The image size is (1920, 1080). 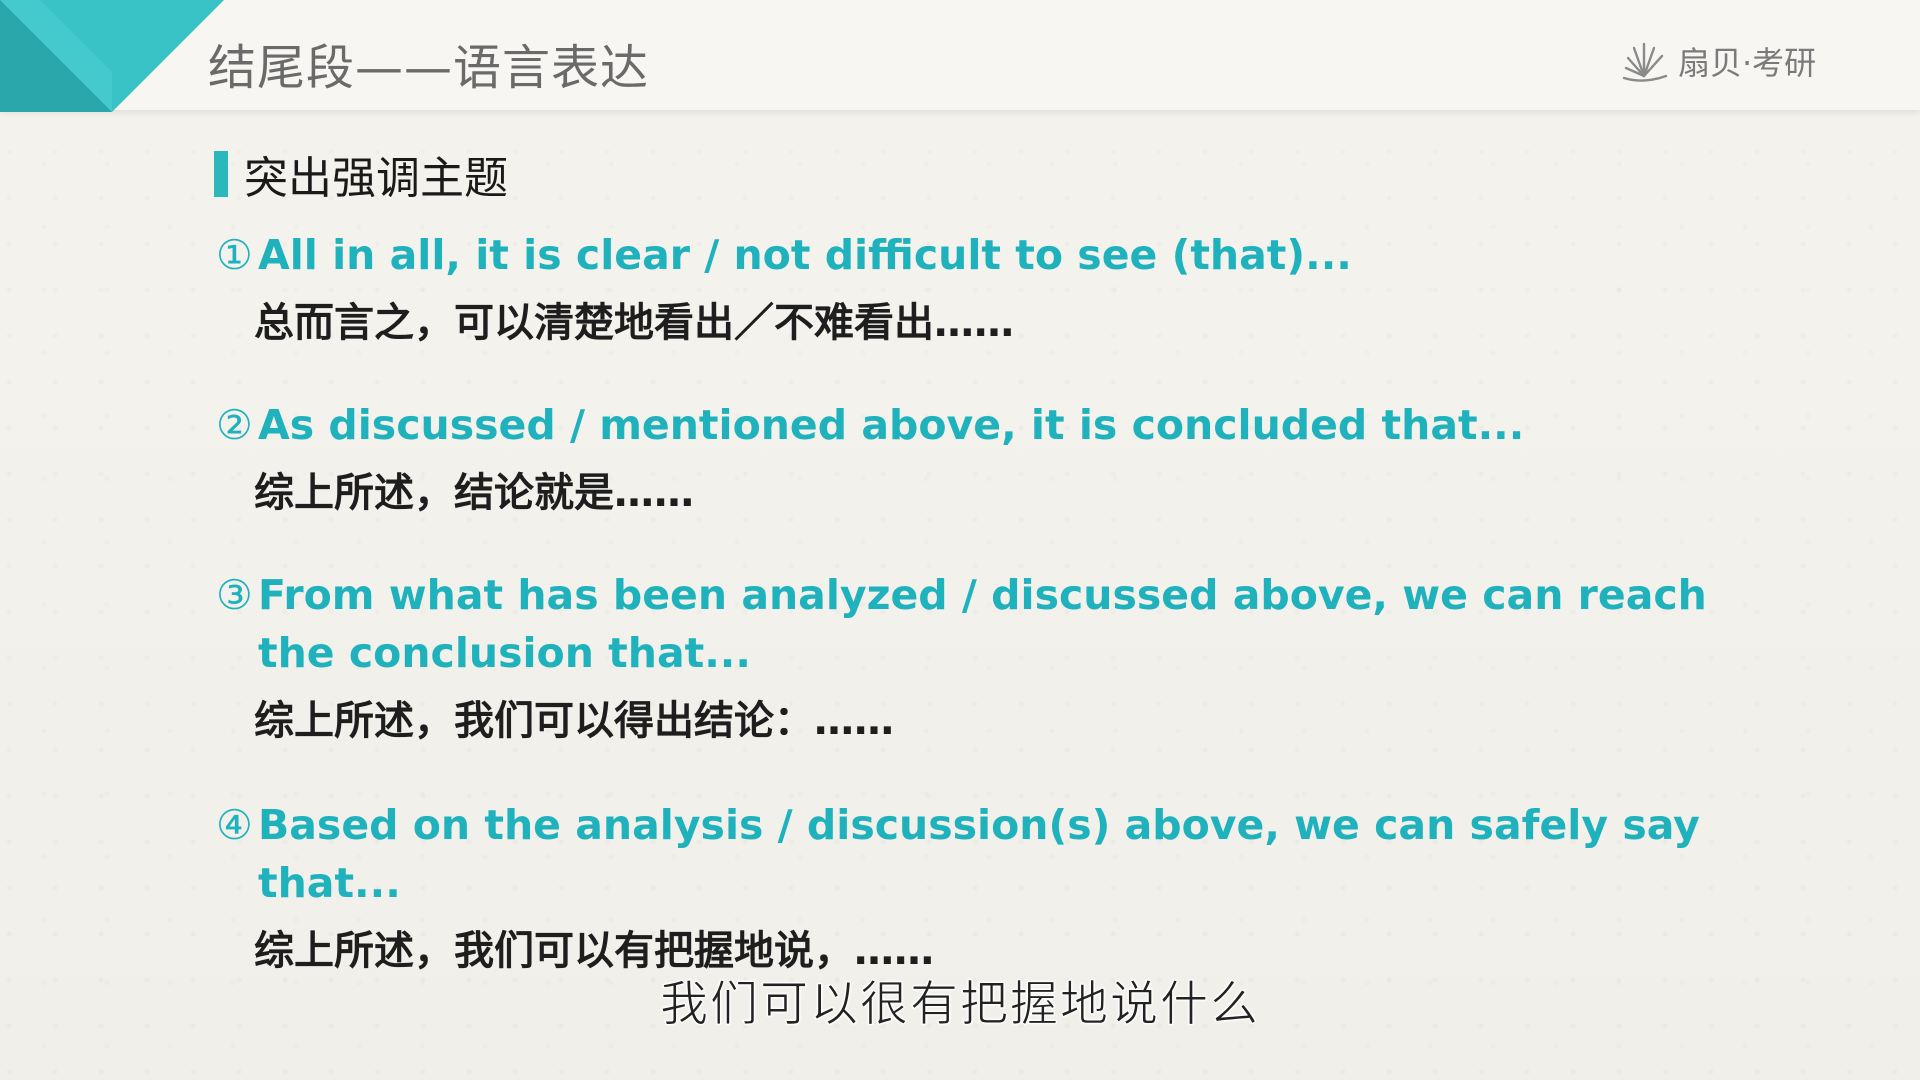 I want to click on video-subtitle: 我们可以很有把握地说什么, so click(x=959, y=1004).